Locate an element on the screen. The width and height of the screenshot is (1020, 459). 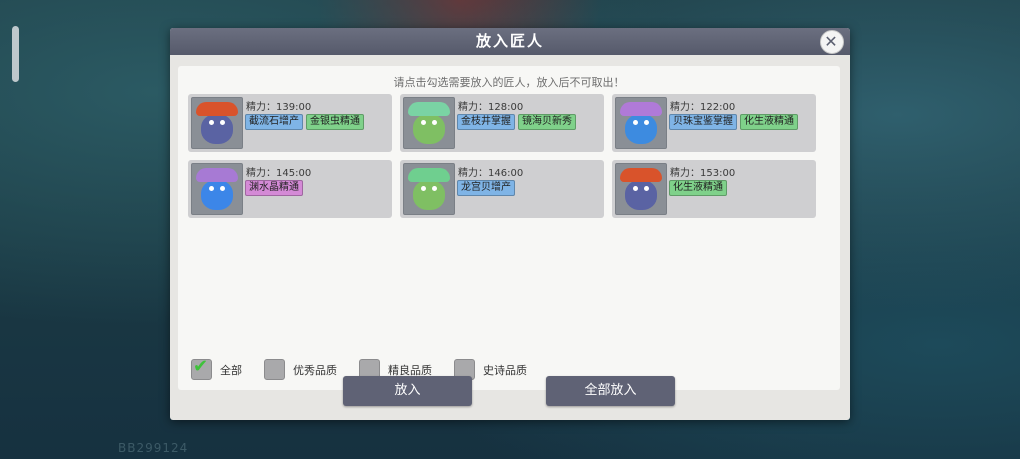
dialog-header: 放入匠人 ✕ is located at coordinates (510, 41).